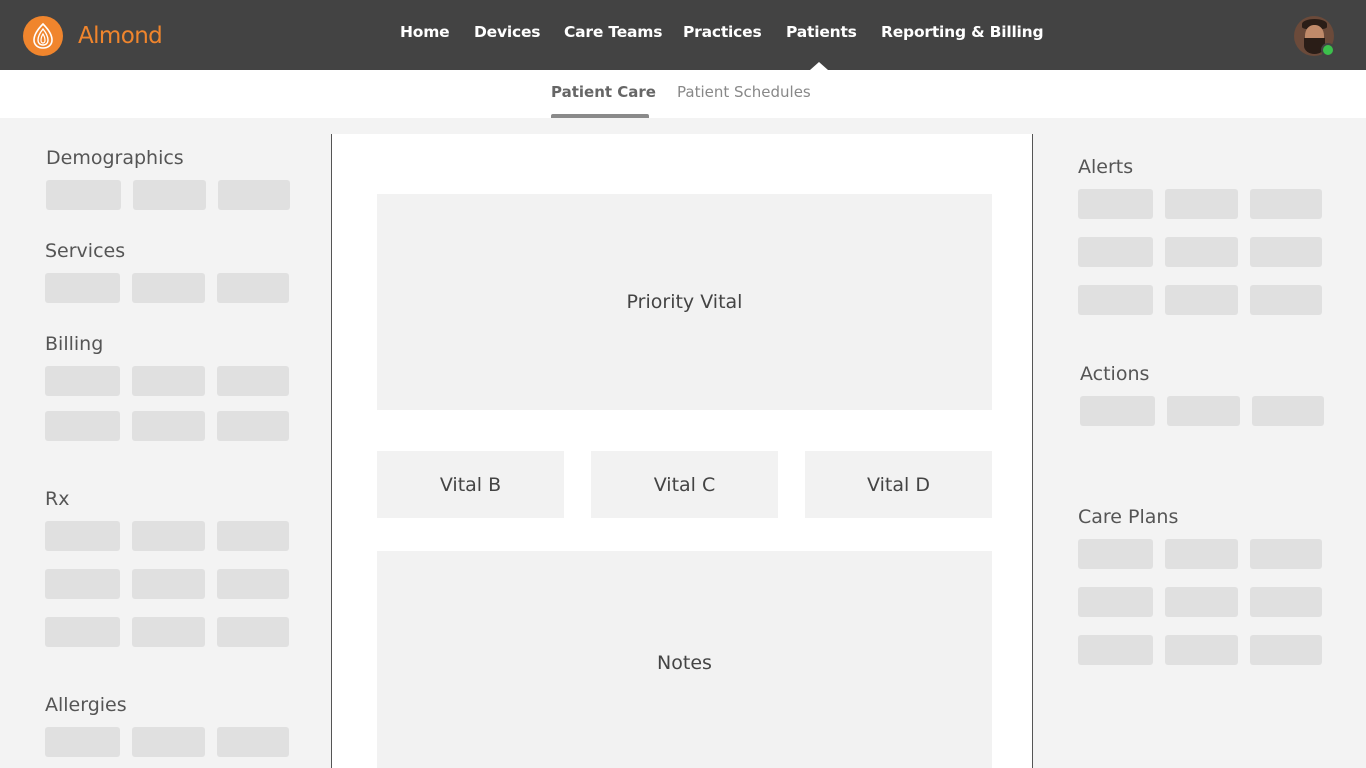 This screenshot has width=1366, height=768. I want to click on vital-c-label: Vital C, so click(684, 484).